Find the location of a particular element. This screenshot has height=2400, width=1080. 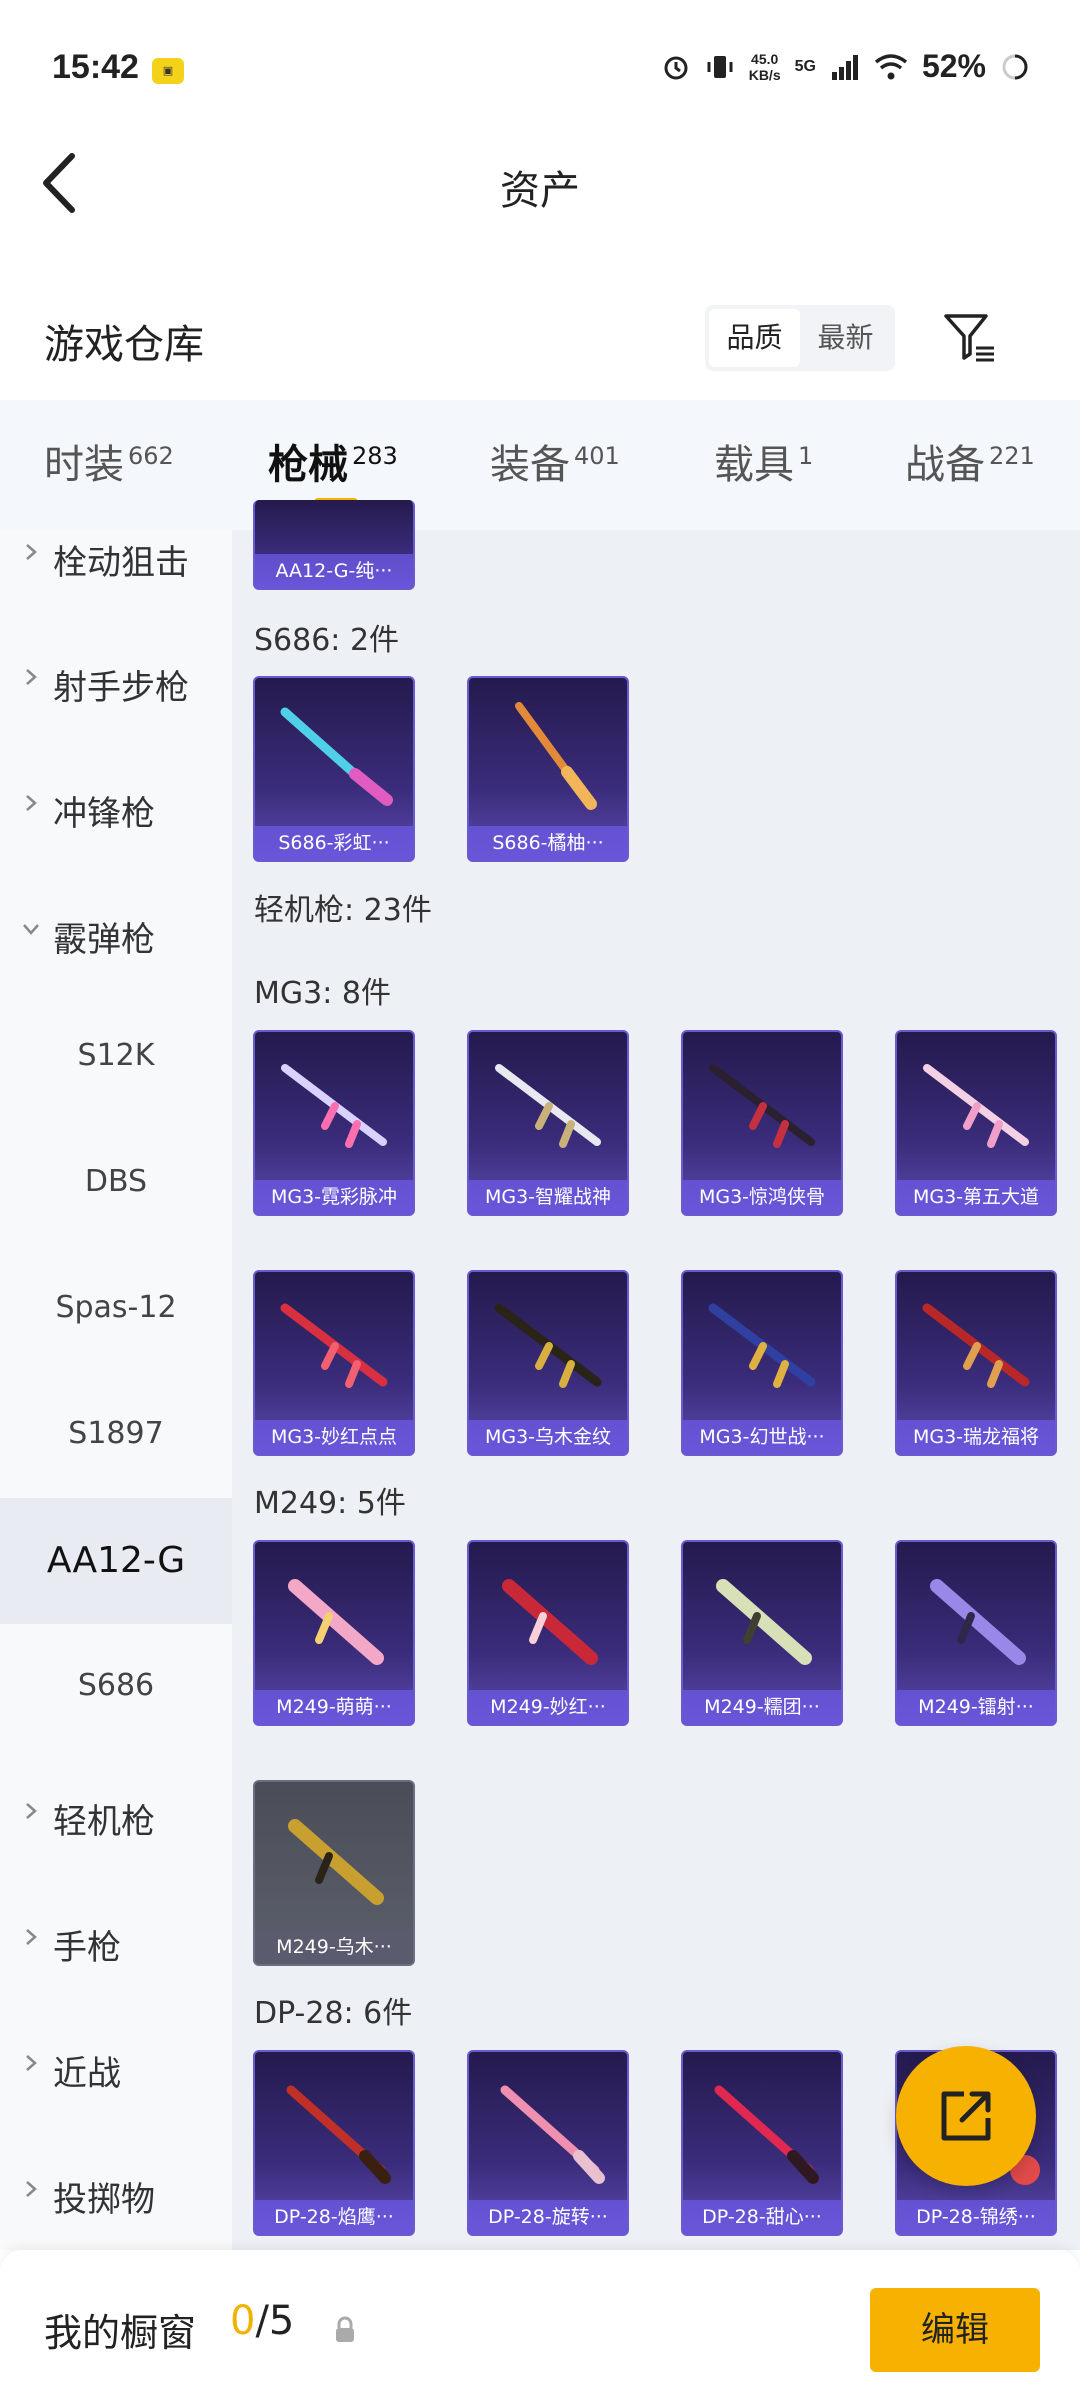

item-card: MG3-霓彩脉冲 is located at coordinates (334, 1123).